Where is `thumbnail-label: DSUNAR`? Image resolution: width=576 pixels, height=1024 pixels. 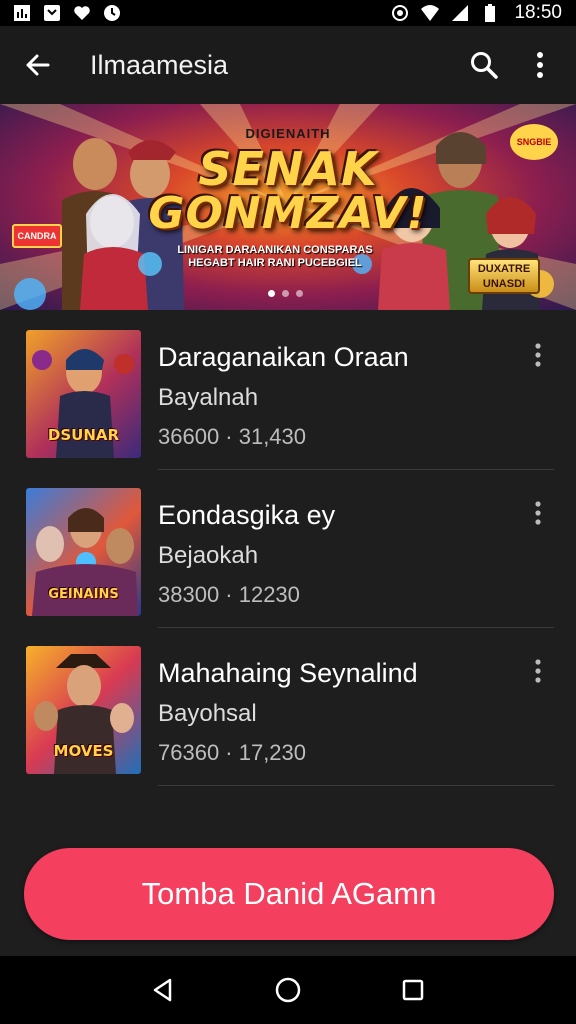
thumbnail-label: DSUNAR is located at coordinates (83, 435).